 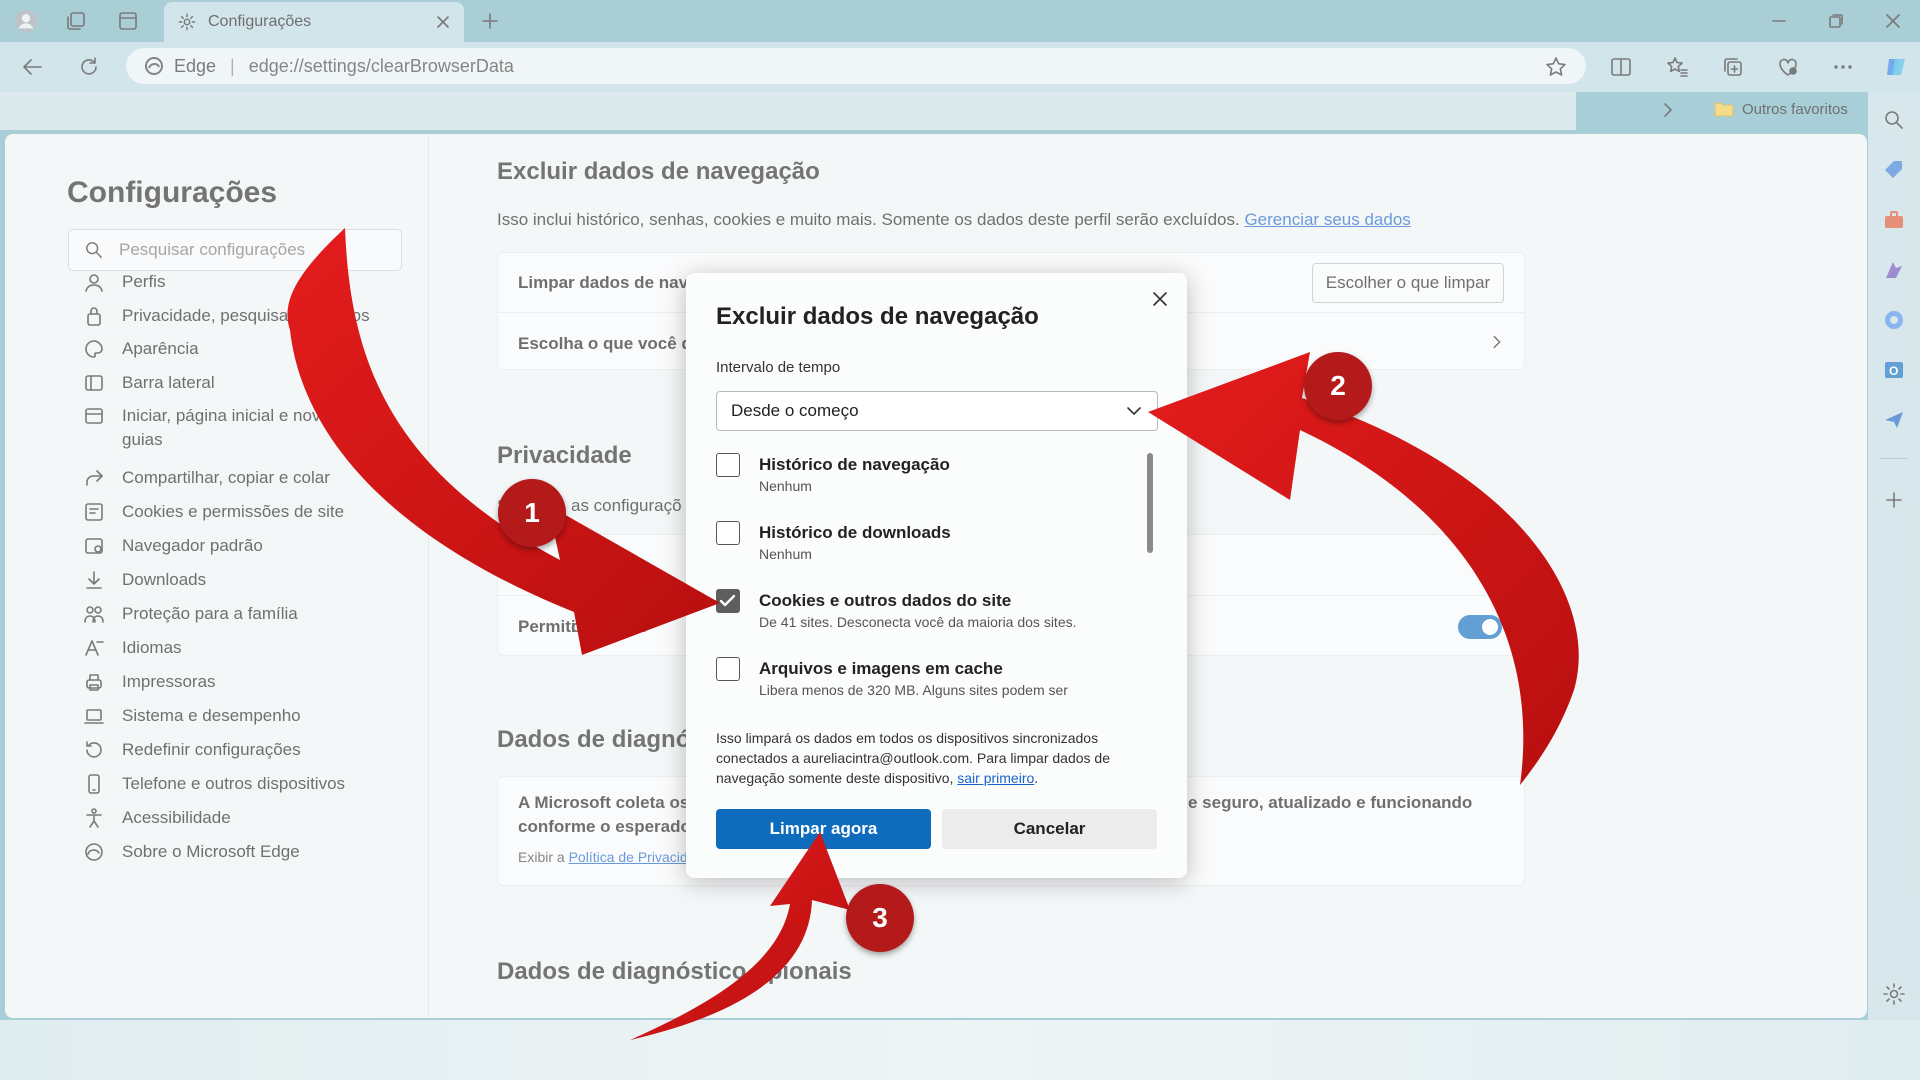 What do you see at coordinates (1894, 120) in the screenshot?
I see `search-icon` at bounding box center [1894, 120].